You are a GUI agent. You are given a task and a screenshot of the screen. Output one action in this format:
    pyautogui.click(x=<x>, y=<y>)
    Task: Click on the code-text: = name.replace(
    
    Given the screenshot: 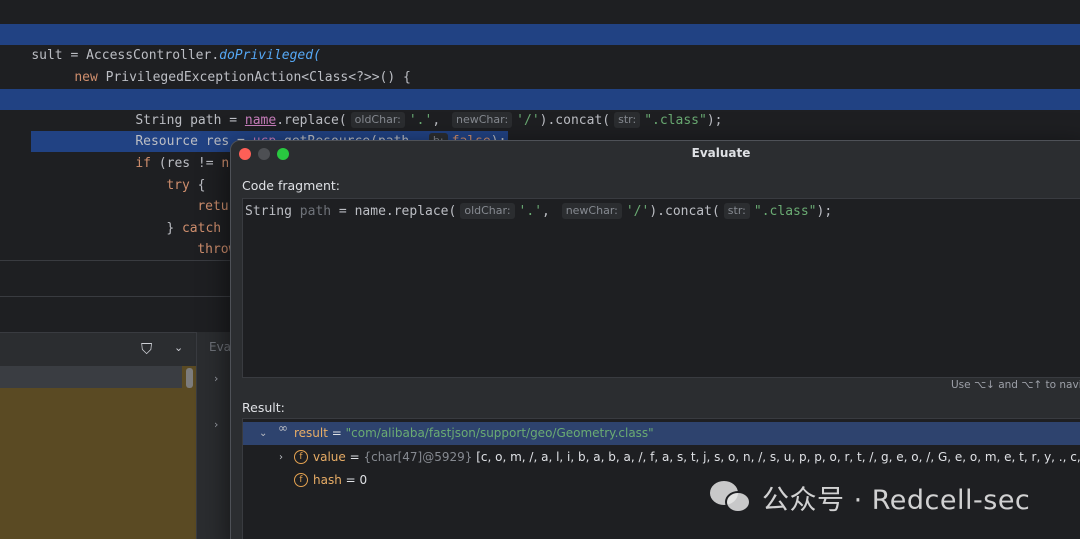 What is the action you would take?
    pyautogui.click(x=394, y=211)
    